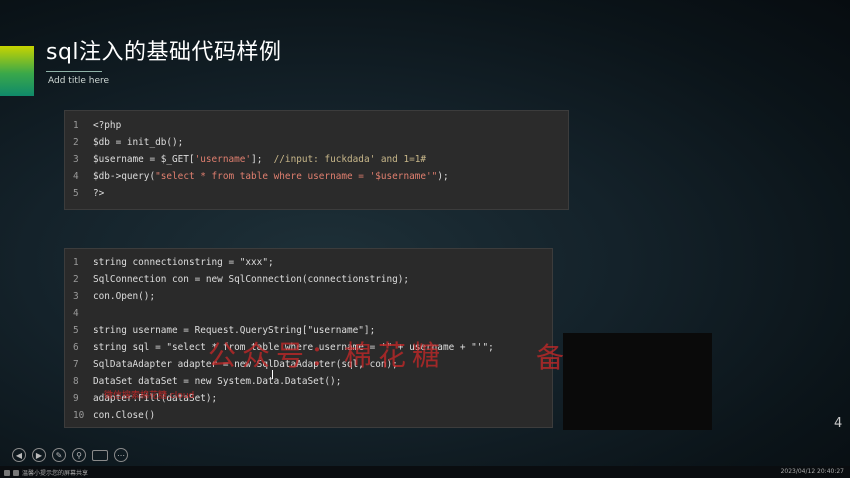  What do you see at coordinates (350, 159) in the screenshot?
I see `code-token: //input: fuckdada' and 1=1#` at bounding box center [350, 159].